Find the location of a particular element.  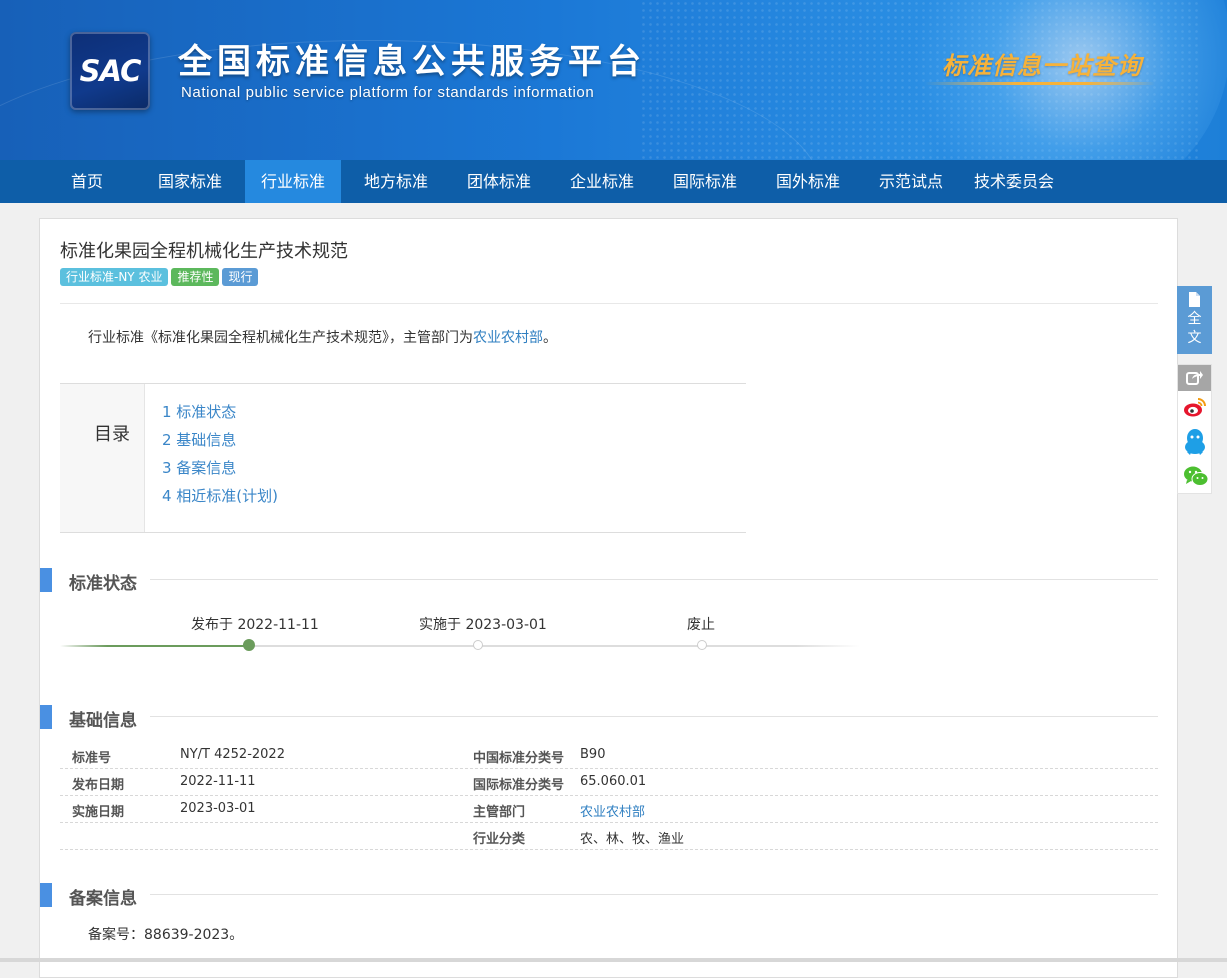

nav-item-local: 地方标准 is located at coordinates (396, 181).